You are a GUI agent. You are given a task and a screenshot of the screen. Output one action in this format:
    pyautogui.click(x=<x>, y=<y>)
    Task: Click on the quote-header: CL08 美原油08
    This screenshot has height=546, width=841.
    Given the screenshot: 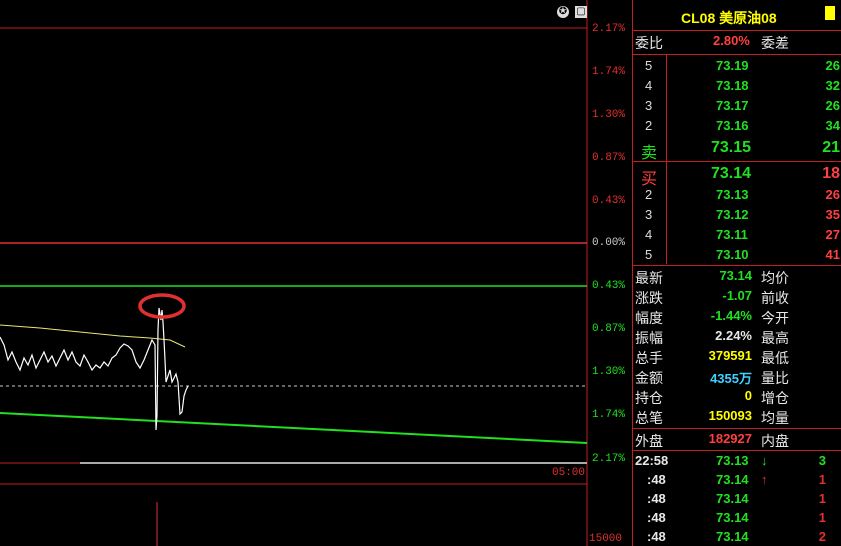 What is the action you would take?
    pyautogui.click(x=737, y=15)
    